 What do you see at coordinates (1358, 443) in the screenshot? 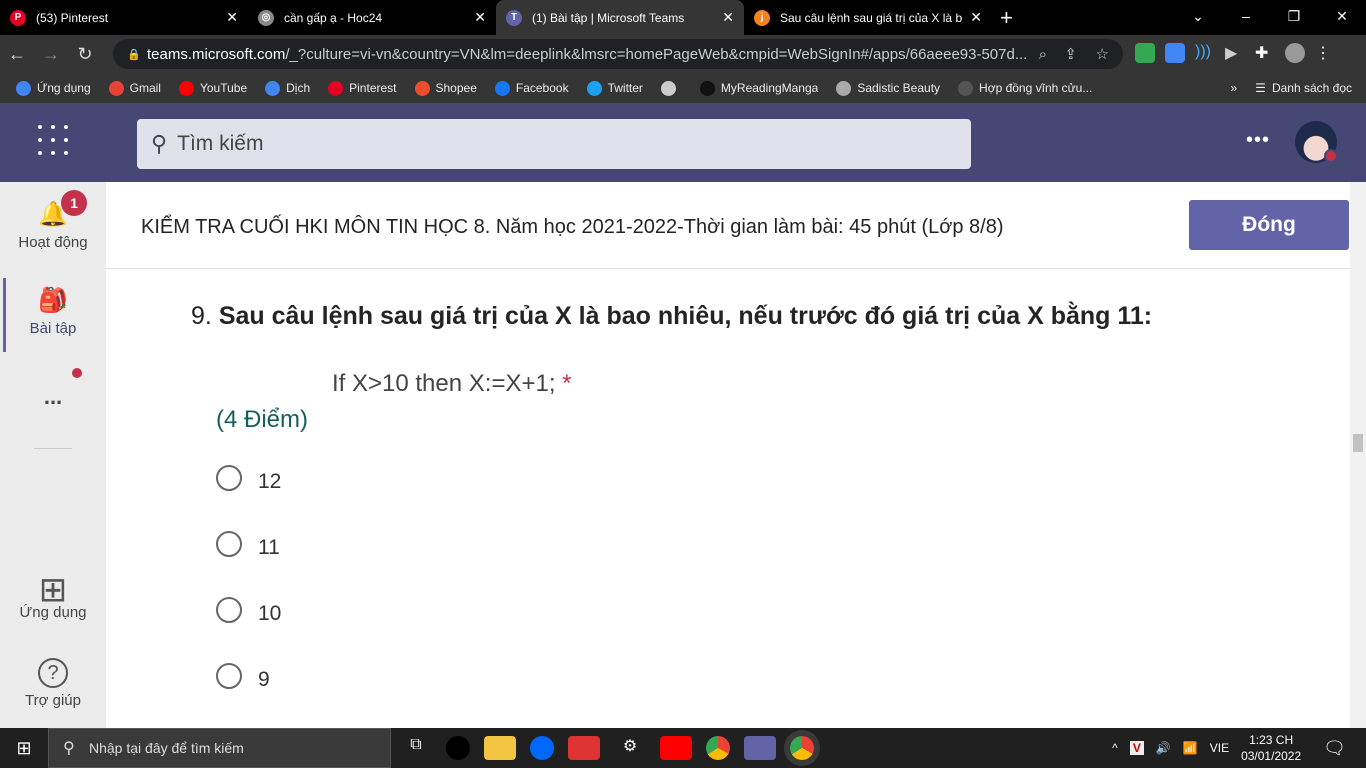
I see `scrollbar-thumb` at bounding box center [1358, 443].